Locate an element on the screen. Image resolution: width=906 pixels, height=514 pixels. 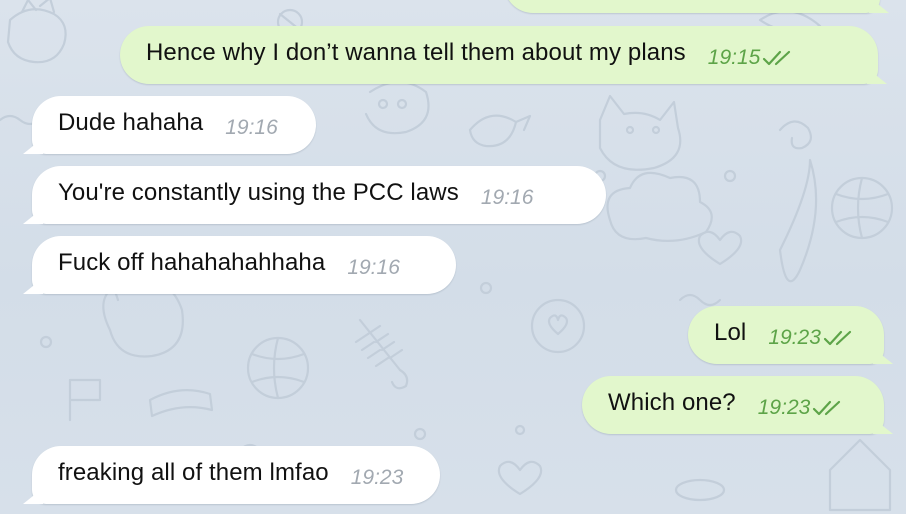
message-text: Lol is located at coordinates (730, 332).